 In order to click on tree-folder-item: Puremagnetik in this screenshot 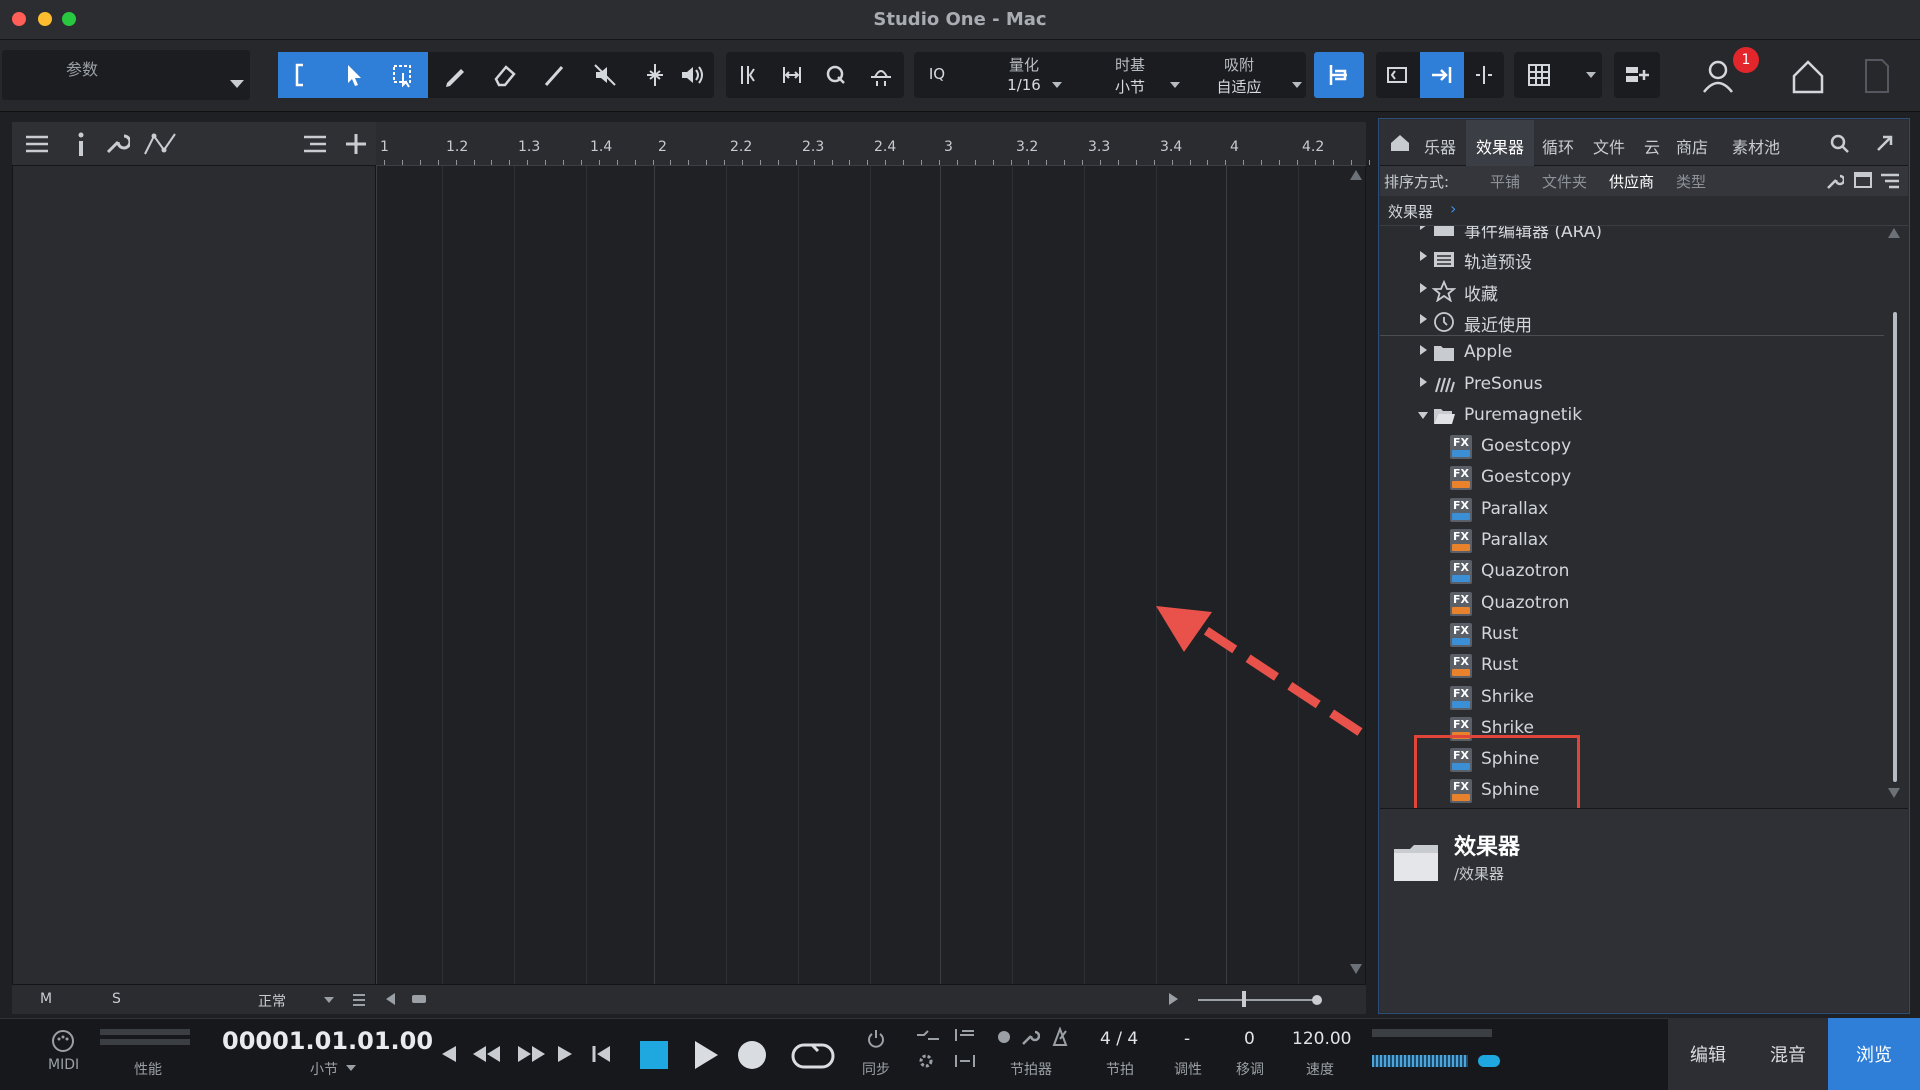, I will do `click(1632, 415)`.